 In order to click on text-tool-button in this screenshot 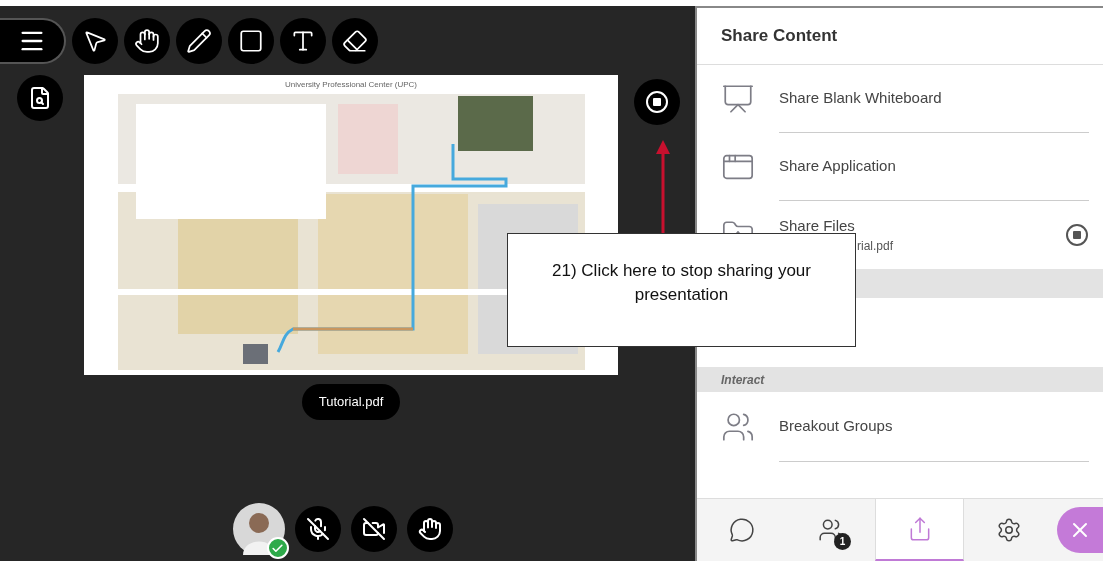, I will do `click(303, 41)`.